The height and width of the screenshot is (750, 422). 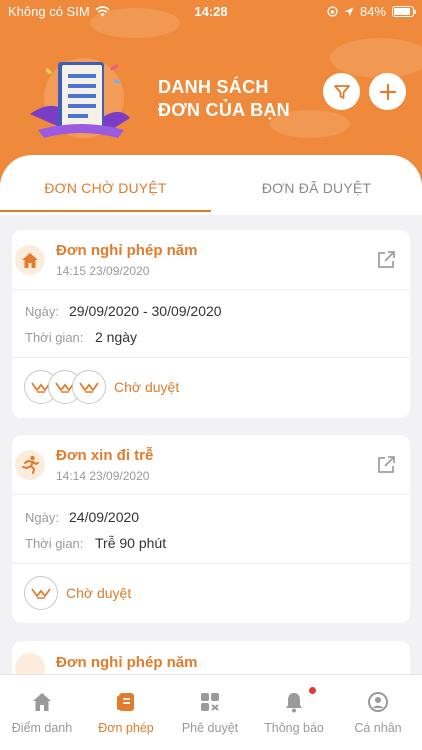 I want to click on plus-icon, so click(x=387, y=91).